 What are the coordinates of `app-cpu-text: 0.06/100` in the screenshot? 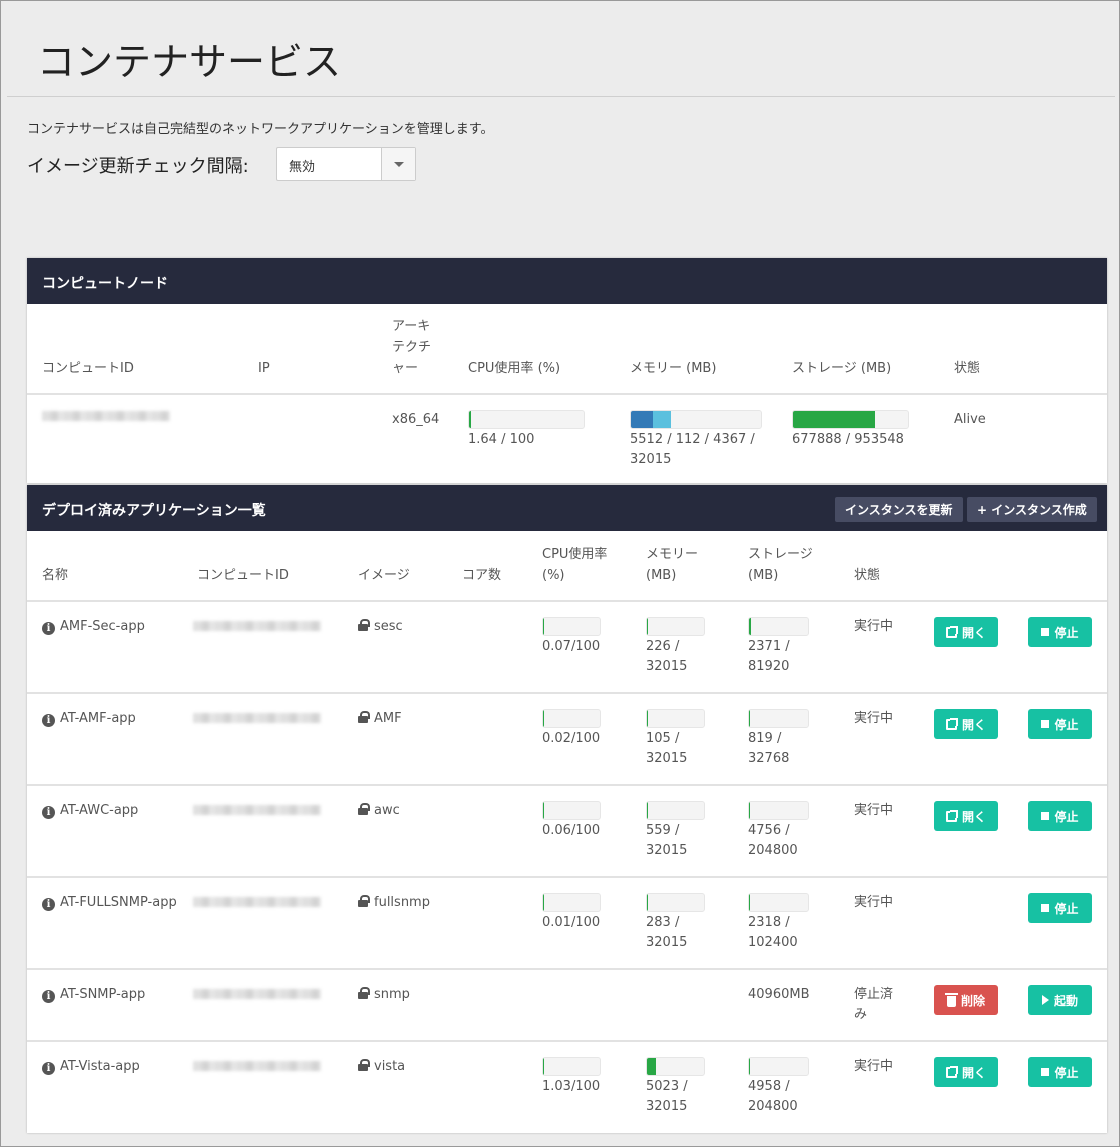 It's located at (571, 830).